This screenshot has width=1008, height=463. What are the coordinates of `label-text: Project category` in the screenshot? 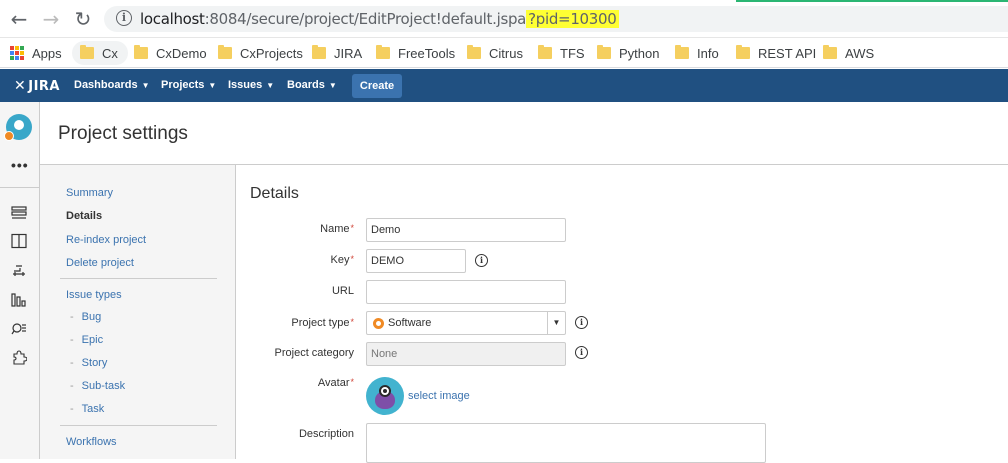 It's located at (314, 353).